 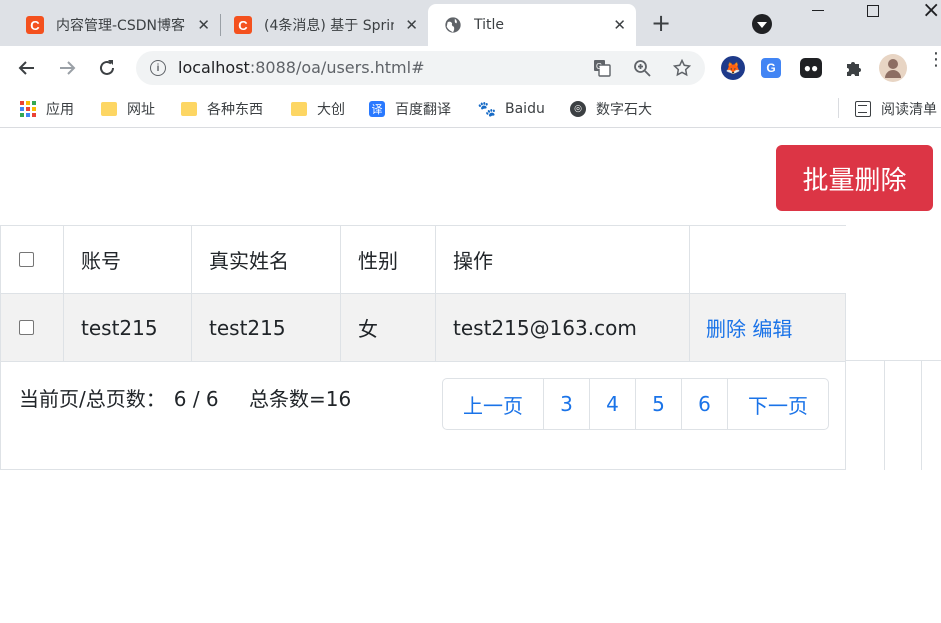 What do you see at coordinates (532, 25) in the screenshot?
I see `tab-title-active: Title ✕` at bounding box center [532, 25].